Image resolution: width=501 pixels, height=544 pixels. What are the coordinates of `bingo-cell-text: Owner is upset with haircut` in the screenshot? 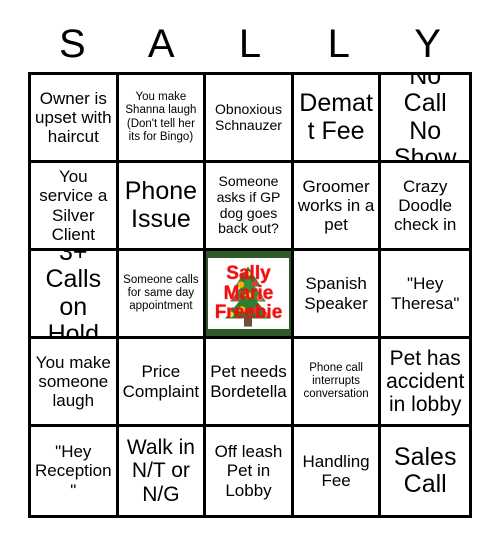 It's located at (73, 117).